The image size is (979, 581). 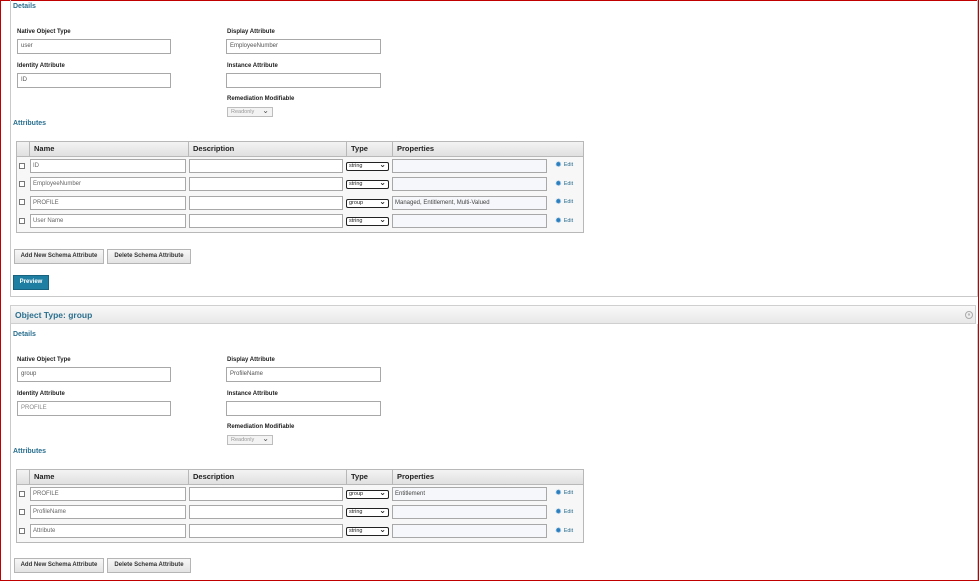 I want to click on native-object-type-input: user, so click(x=94, y=46).